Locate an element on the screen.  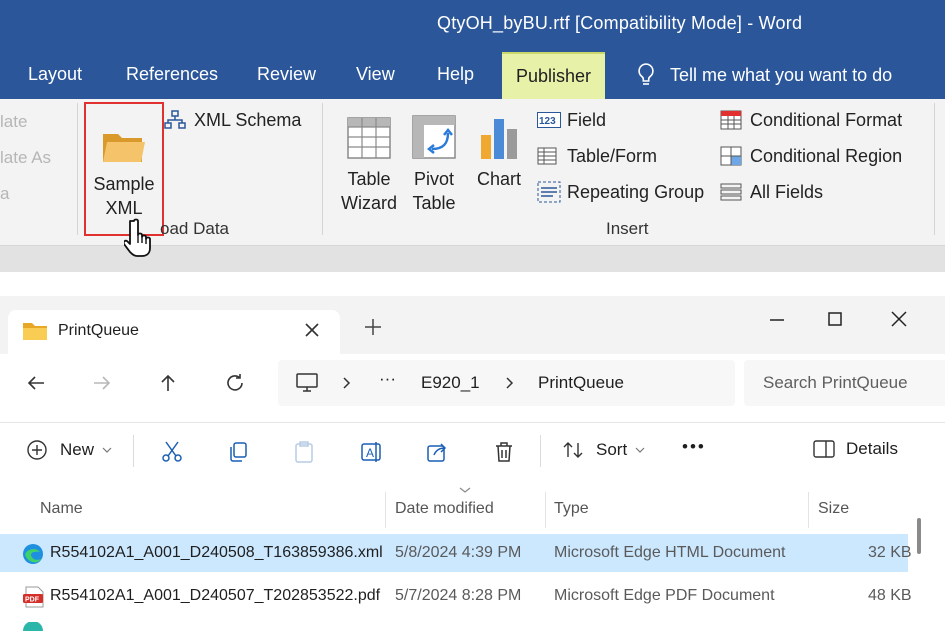
rename-icon: A is located at coordinates (371, 452).